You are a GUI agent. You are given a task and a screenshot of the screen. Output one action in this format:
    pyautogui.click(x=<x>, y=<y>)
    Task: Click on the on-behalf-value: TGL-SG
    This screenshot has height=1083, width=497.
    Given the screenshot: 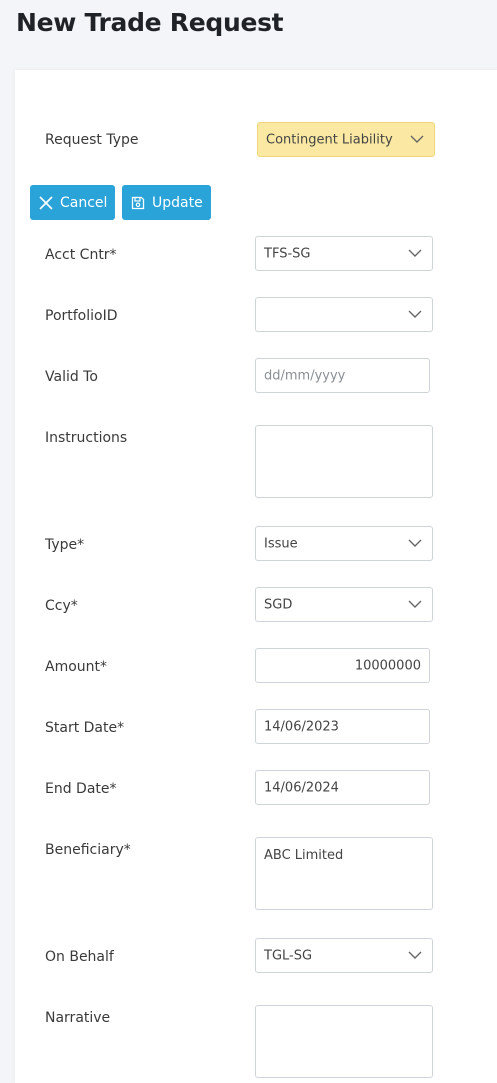 What is the action you would take?
    pyautogui.click(x=288, y=955)
    